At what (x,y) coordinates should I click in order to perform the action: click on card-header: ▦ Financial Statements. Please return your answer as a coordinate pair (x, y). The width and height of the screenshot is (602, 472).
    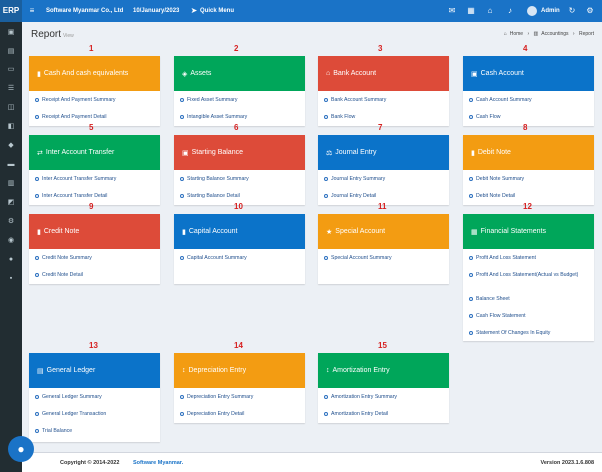
    Looking at the image, I should click on (528, 231).